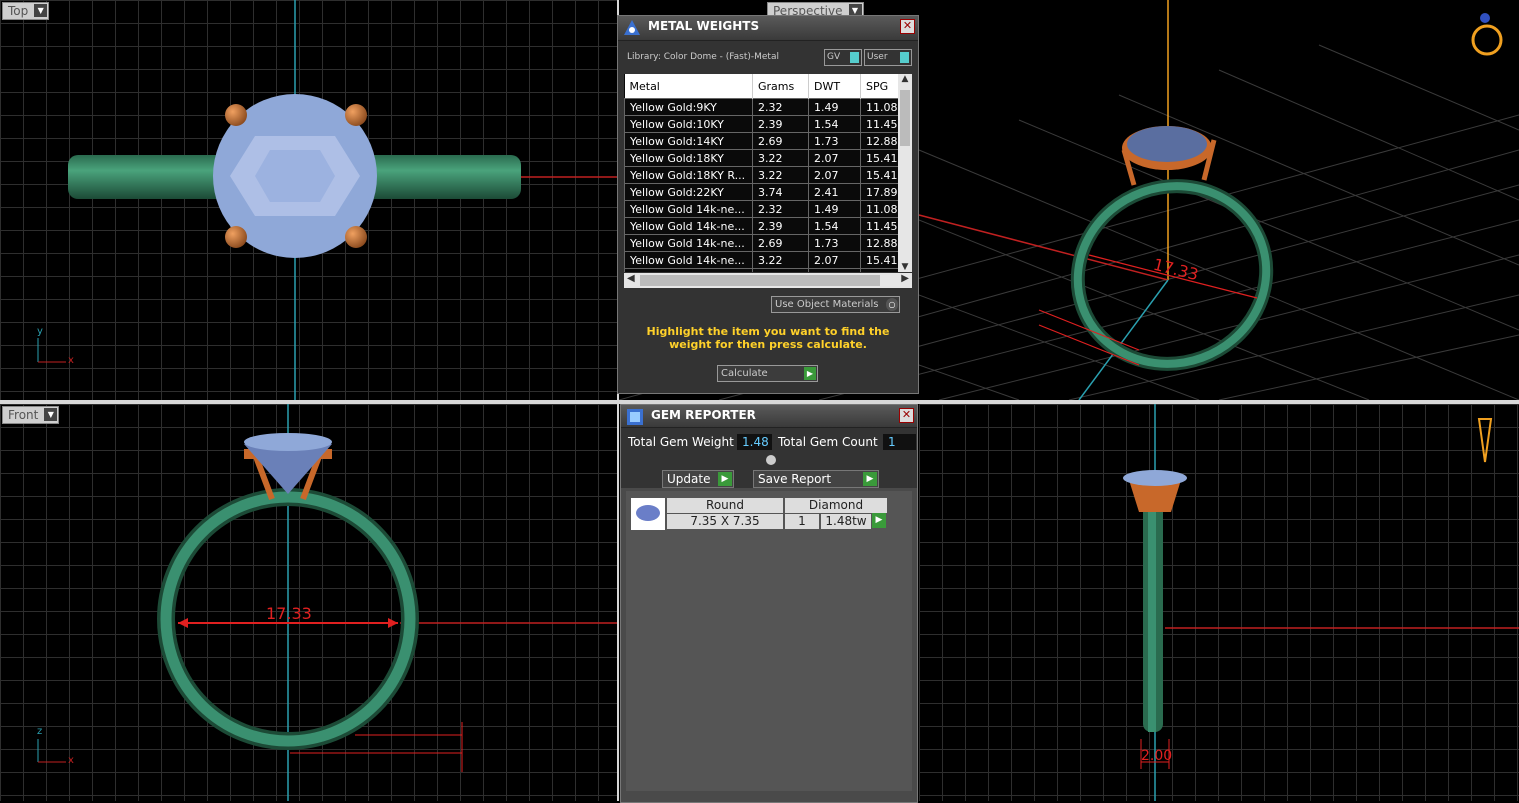 The width and height of the screenshot is (1519, 803). I want to click on table-row: Yellow Gold 14k-ne... 2.69 1.73 12.88, so click(767, 243).